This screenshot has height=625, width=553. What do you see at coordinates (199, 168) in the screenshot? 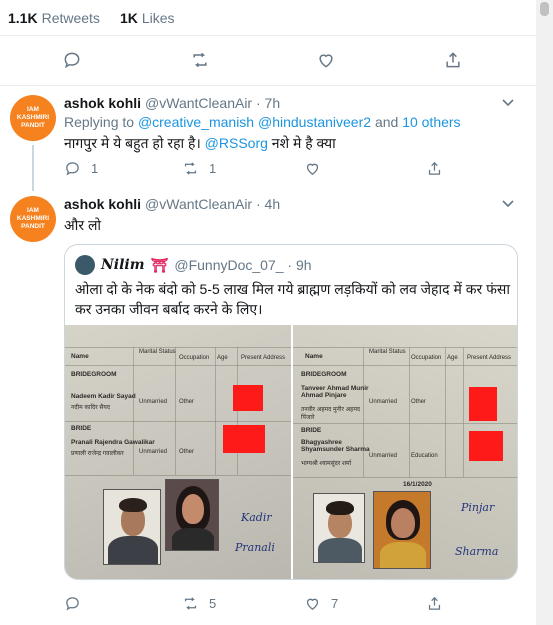
I see `retweet-button: 1` at bounding box center [199, 168].